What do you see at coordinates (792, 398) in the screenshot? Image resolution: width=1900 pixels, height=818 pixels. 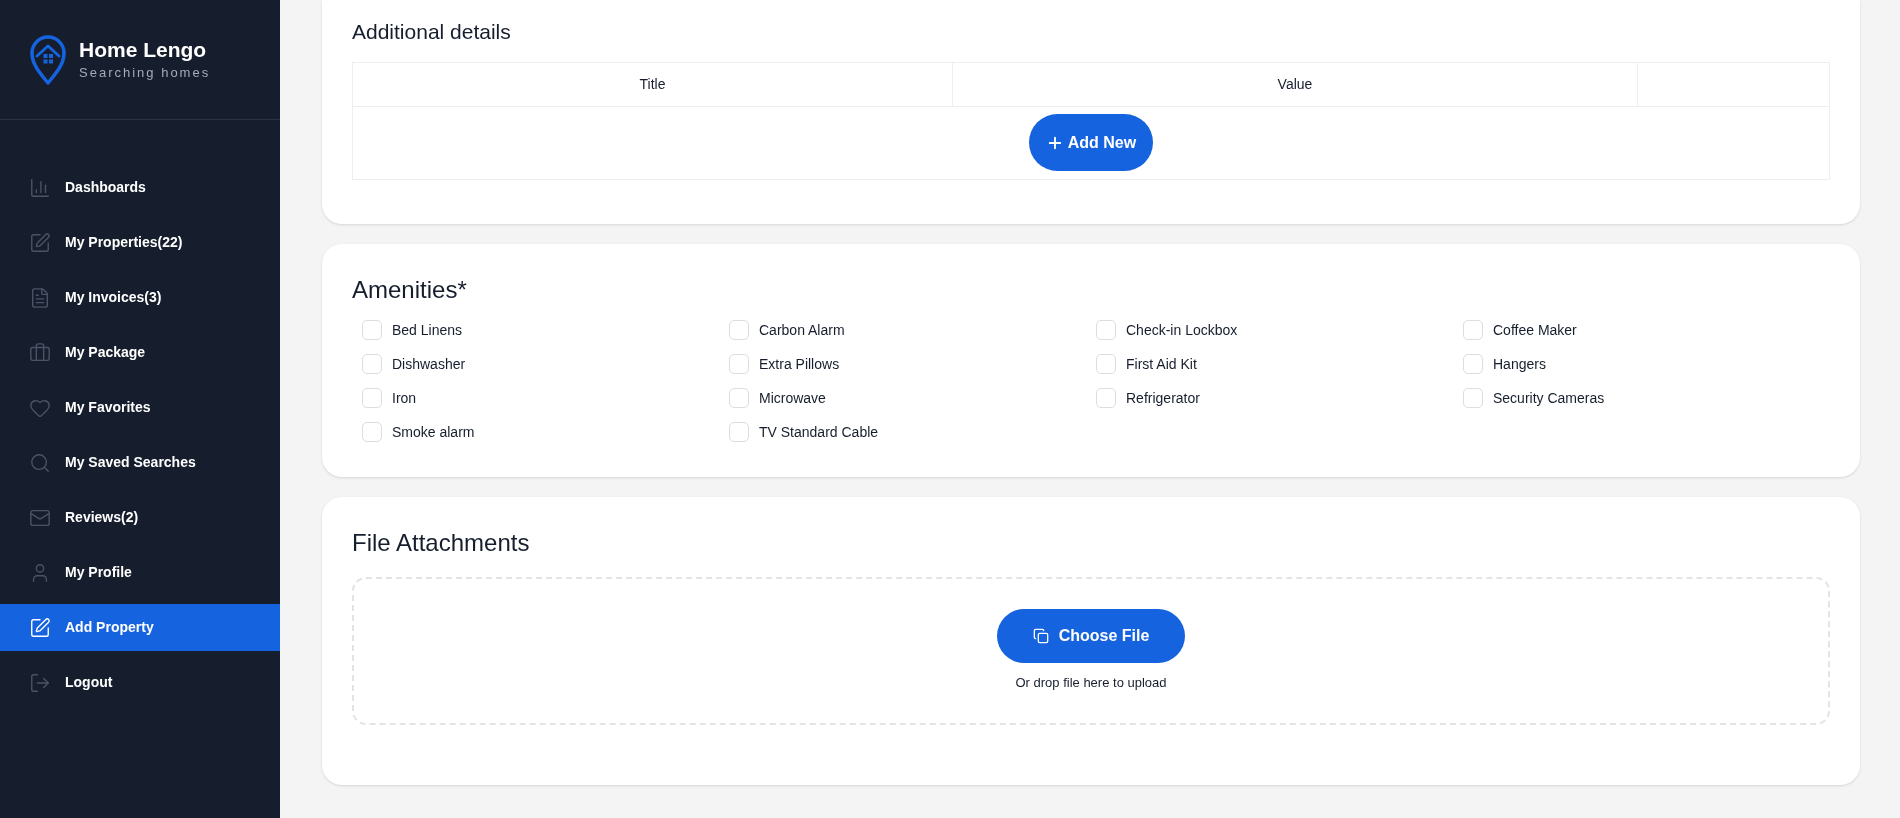 I see `amenity-label: Microwave` at bounding box center [792, 398].